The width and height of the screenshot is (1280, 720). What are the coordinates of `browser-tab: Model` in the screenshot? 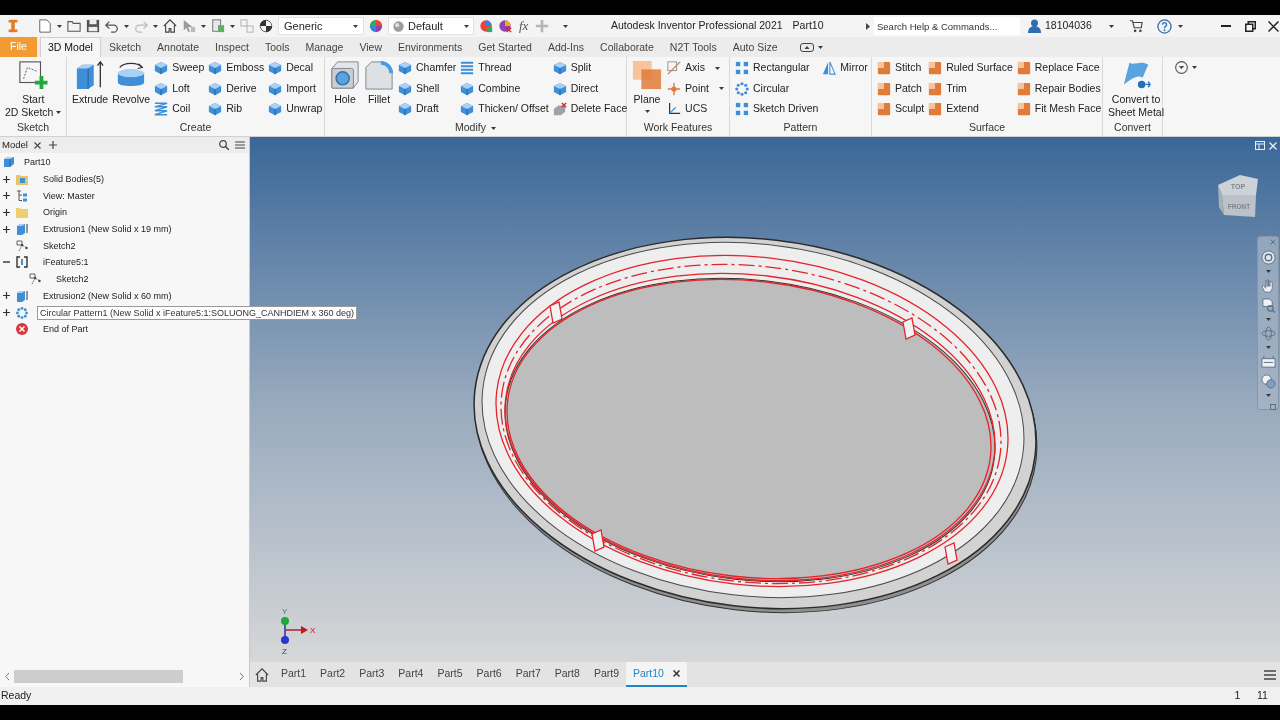 It's located at (15, 145).